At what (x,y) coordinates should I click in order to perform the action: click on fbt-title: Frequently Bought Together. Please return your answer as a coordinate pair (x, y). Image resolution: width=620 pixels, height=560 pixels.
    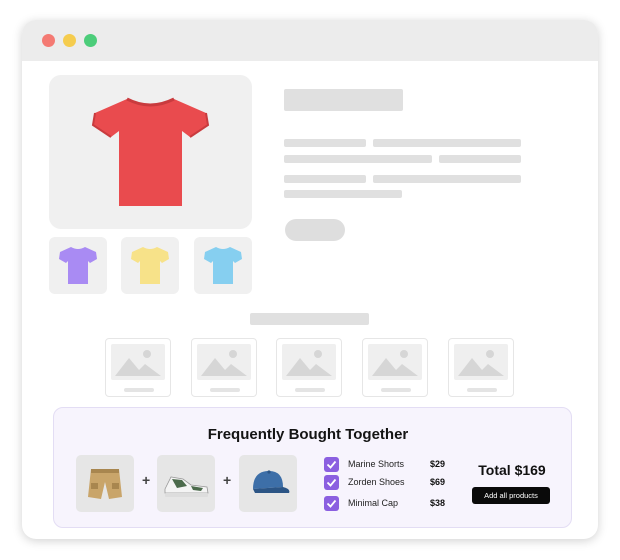
    Looking at the image, I should click on (308, 434).